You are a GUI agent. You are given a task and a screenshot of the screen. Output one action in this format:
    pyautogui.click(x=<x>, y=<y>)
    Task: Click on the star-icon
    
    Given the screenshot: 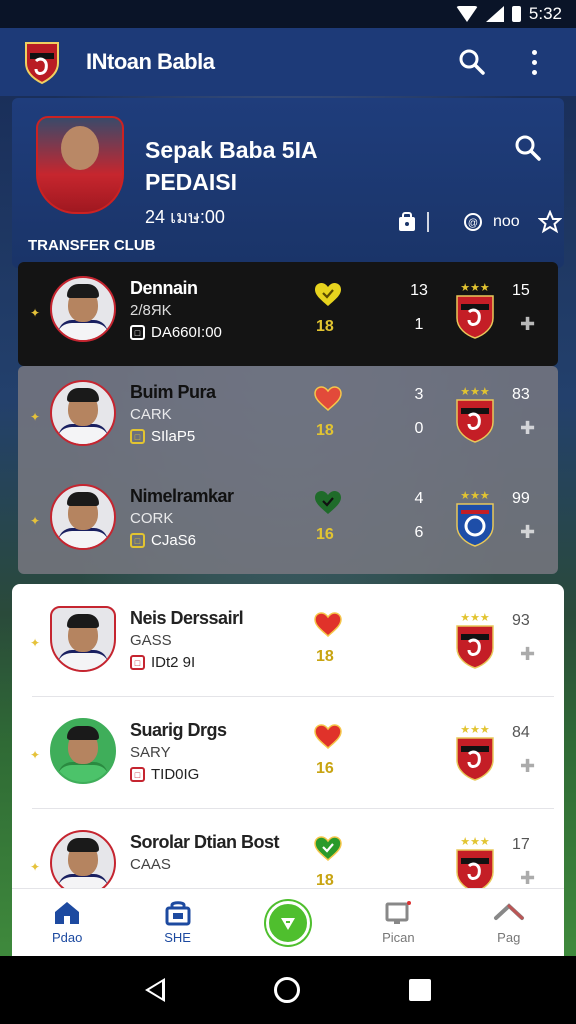 What is the action you would take?
    pyautogui.click(x=549, y=222)
    